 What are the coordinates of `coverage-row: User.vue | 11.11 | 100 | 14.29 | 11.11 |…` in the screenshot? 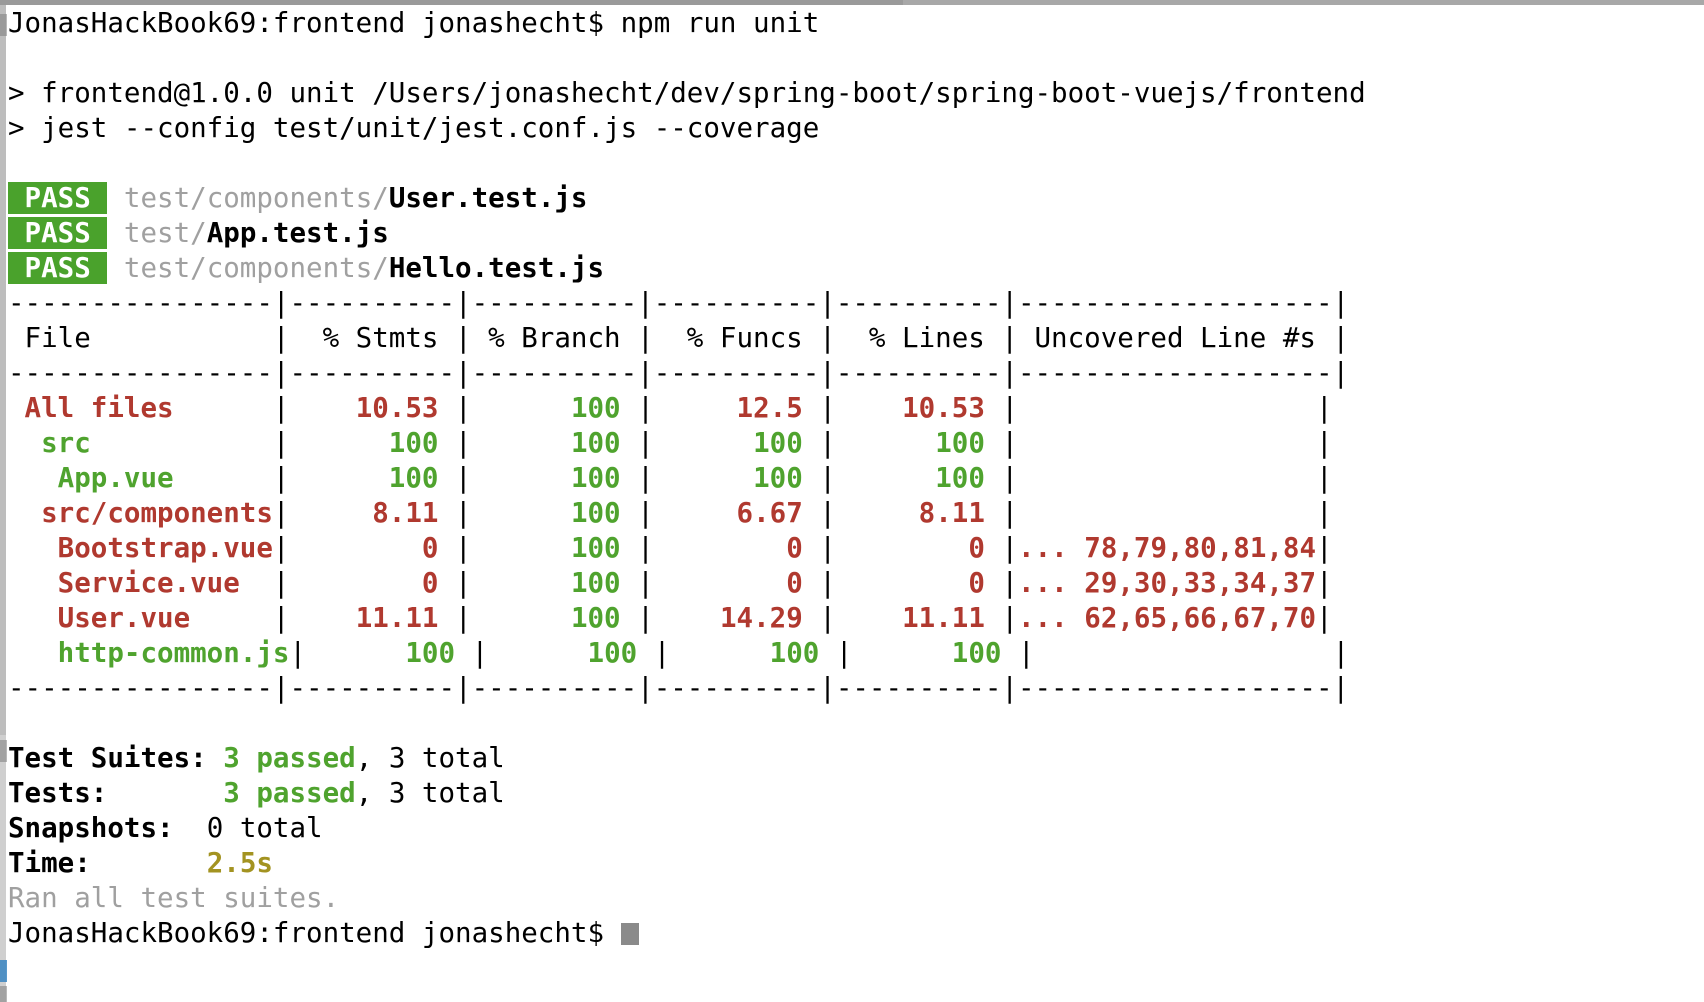 It's located at (670, 618).